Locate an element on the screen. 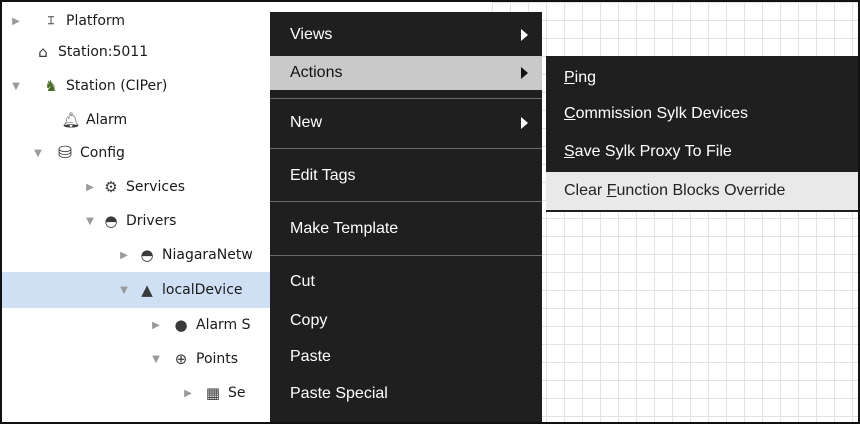 Image resolution: width=860 pixels, height=424 pixels. platform-icon: ⌶ is located at coordinates (51, 20).